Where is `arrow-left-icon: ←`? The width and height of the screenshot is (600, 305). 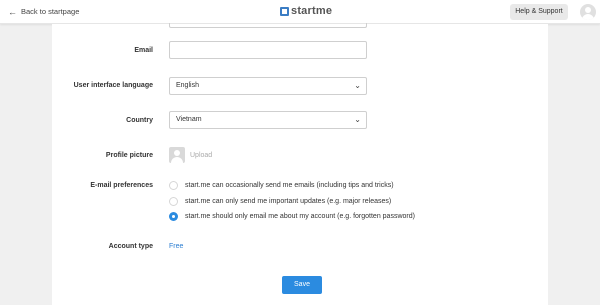 arrow-left-icon: ← is located at coordinates (12, 11).